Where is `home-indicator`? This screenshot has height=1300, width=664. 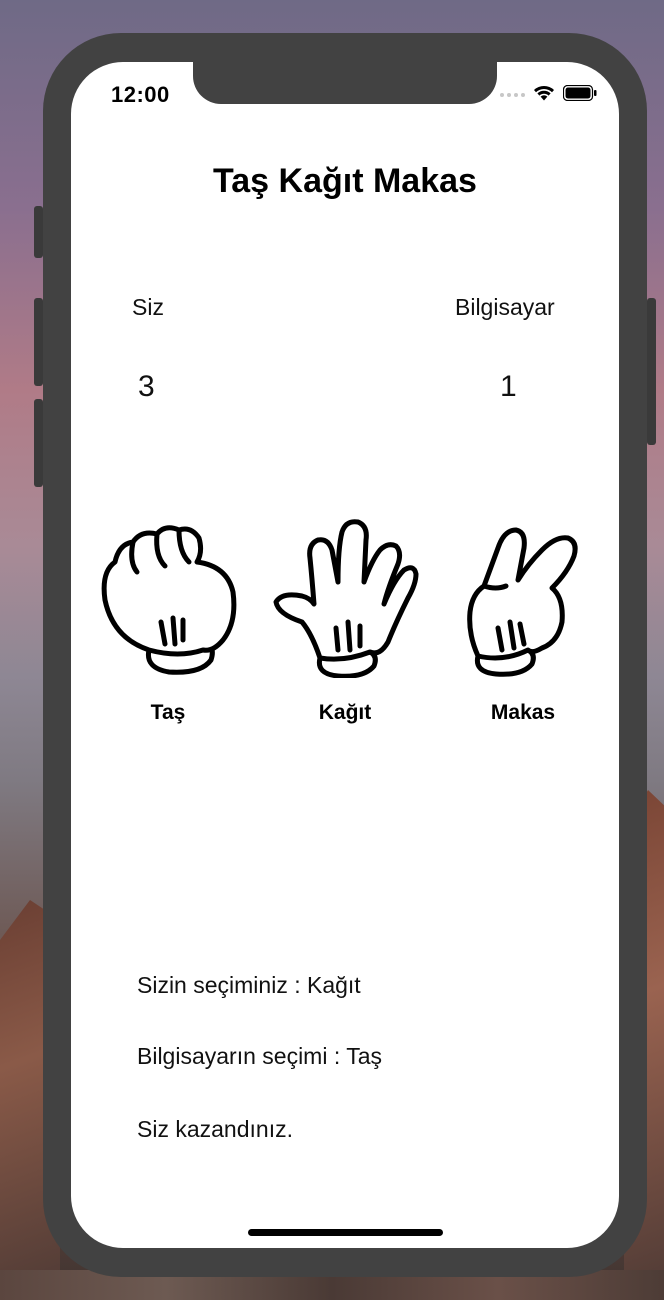 home-indicator is located at coordinates (345, 1232).